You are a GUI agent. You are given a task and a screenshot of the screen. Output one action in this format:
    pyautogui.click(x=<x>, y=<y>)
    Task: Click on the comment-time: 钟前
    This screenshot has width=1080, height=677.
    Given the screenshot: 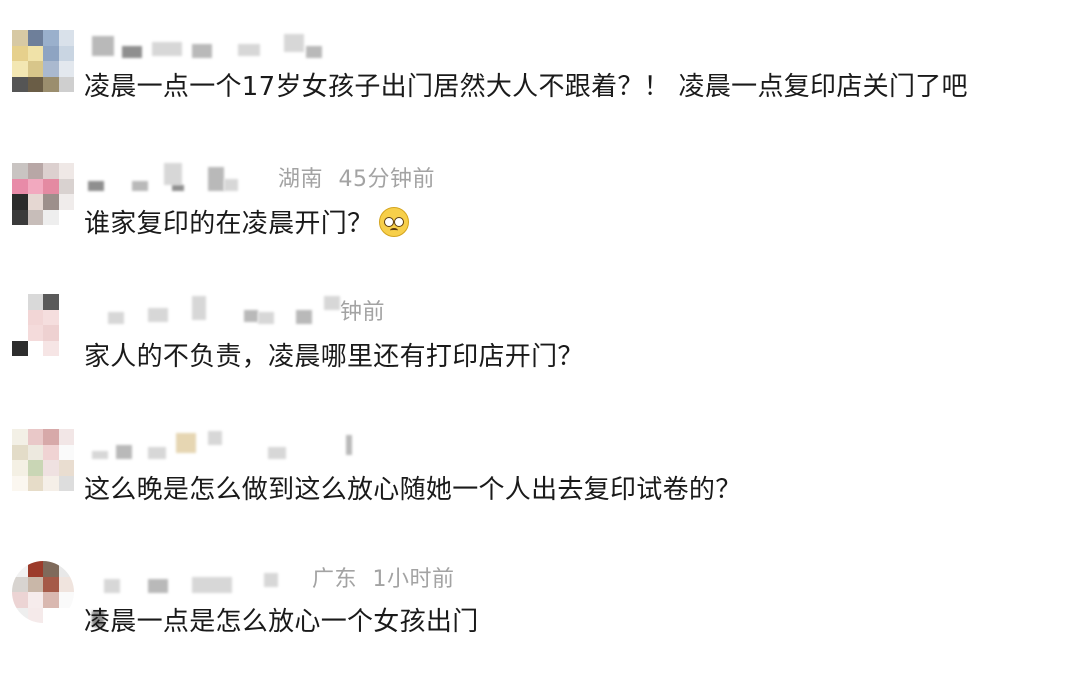 What is the action you would take?
    pyautogui.click(x=363, y=312)
    